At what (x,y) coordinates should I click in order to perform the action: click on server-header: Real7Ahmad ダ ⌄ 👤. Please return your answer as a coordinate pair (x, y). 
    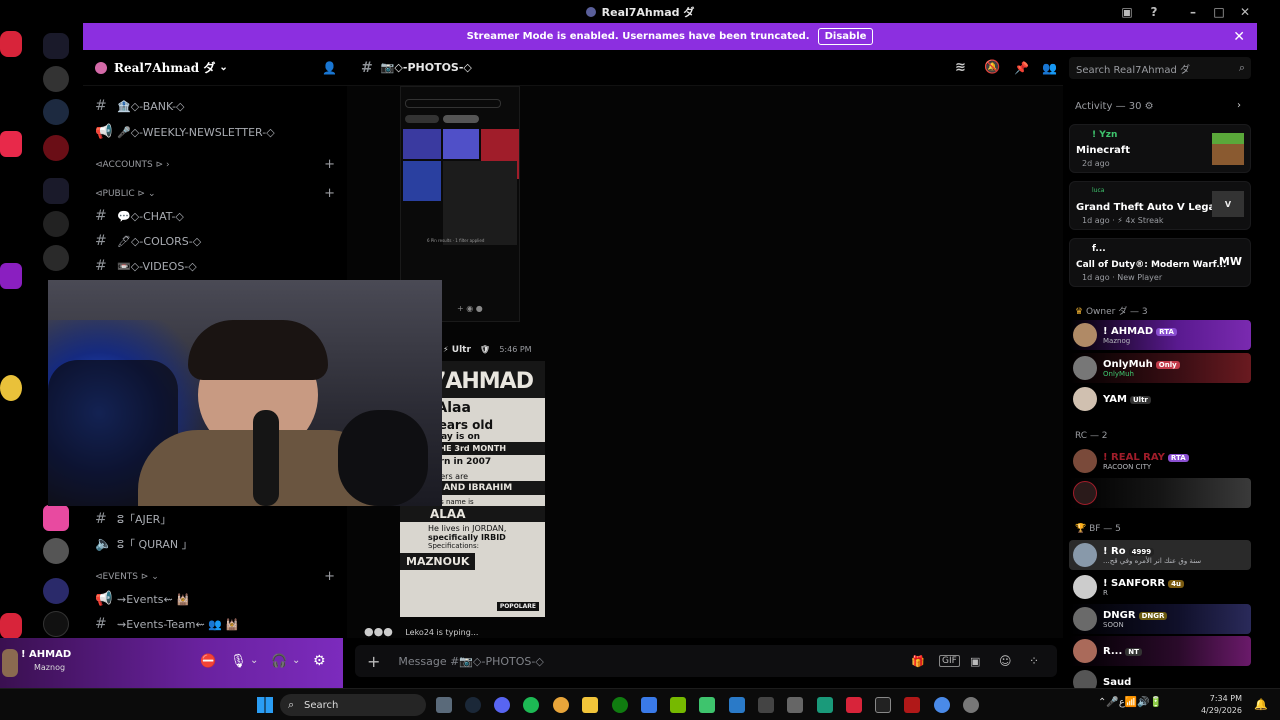
    Looking at the image, I should click on (215, 68).